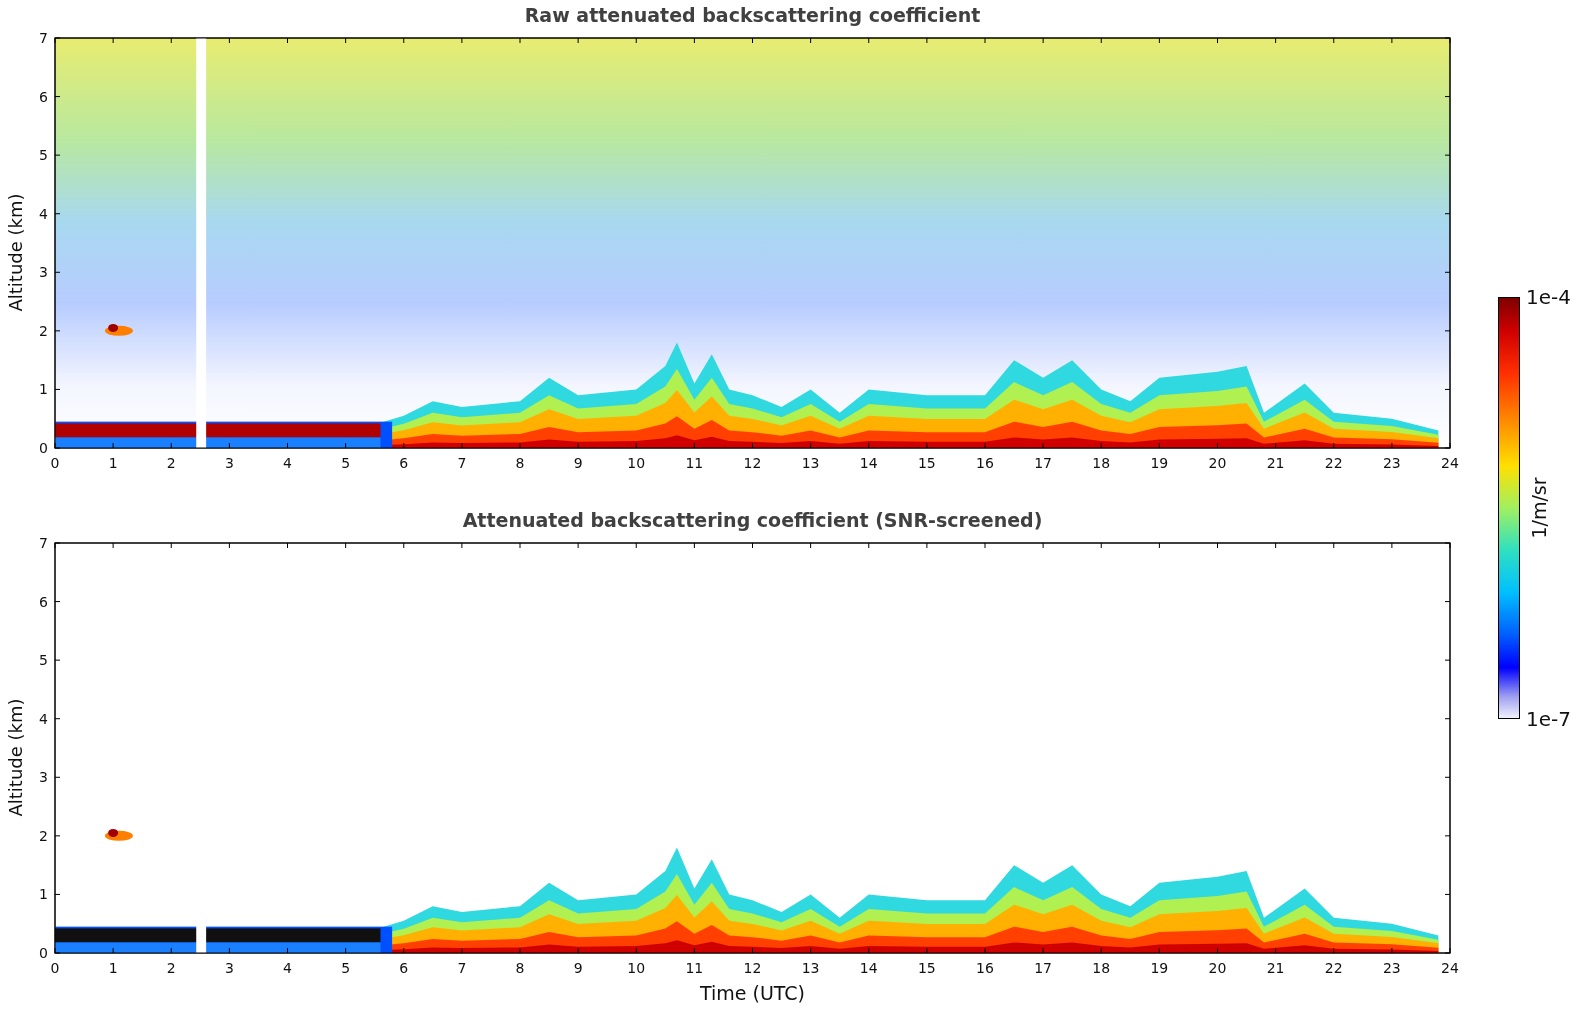 The image size is (1595, 1020). What do you see at coordinates (1539, 508) in the screenshot?
I see `colorbar-label: 1/m/sr` at bounding box center [1539, 508].